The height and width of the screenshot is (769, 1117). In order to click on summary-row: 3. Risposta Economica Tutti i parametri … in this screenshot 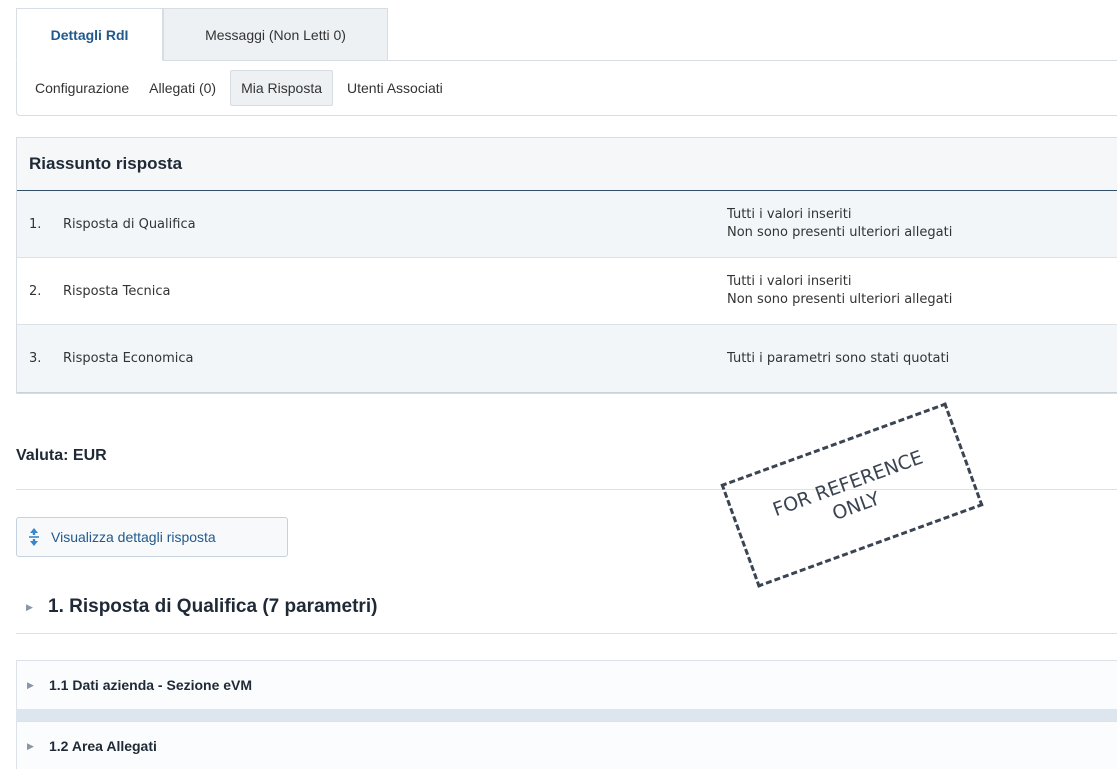, I will do `click(567, 359)`.